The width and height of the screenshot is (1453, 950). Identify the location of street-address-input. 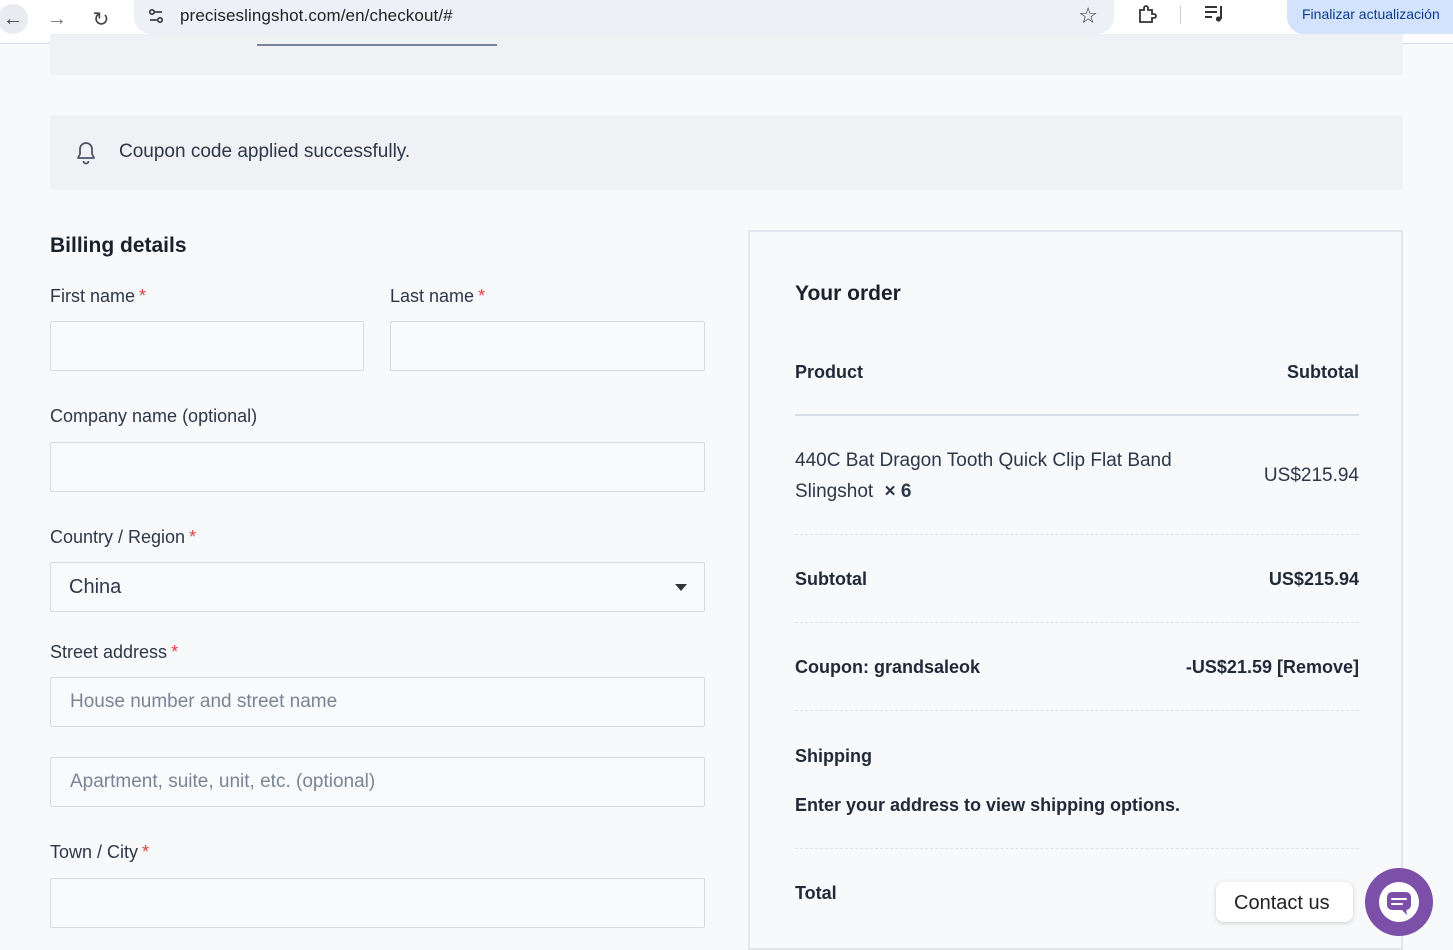
(377, 702).